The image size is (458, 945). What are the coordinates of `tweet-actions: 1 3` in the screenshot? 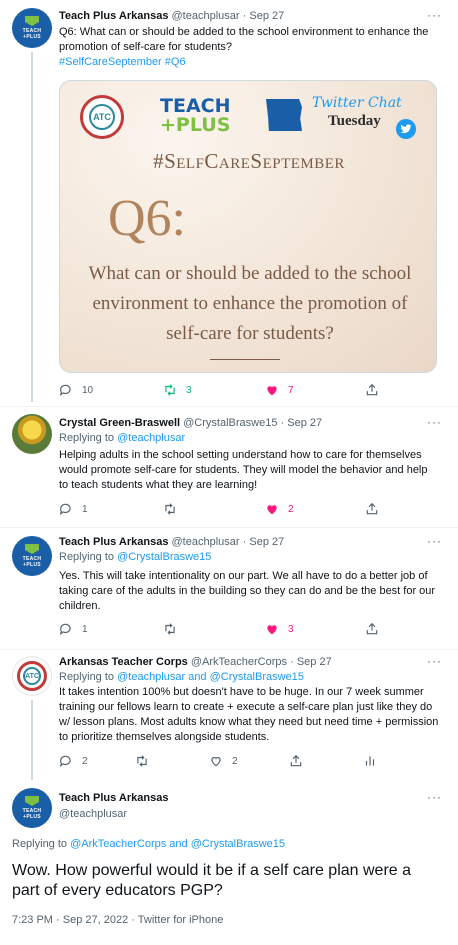 It's located at (239, 630).